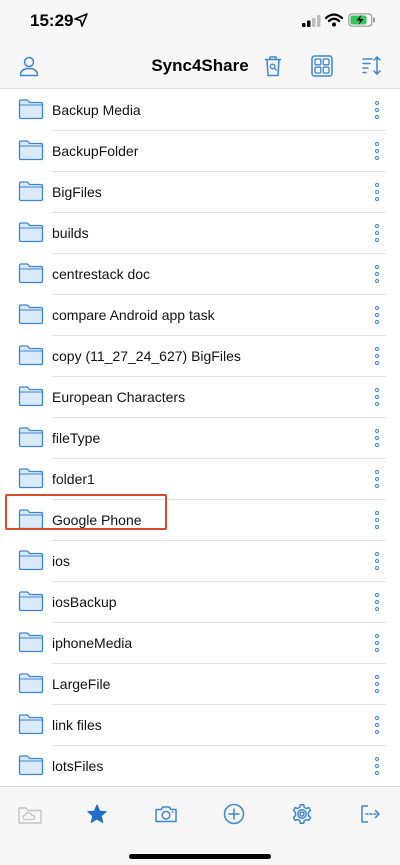  I want to click on folder-name: folder1, so click(73, 479).